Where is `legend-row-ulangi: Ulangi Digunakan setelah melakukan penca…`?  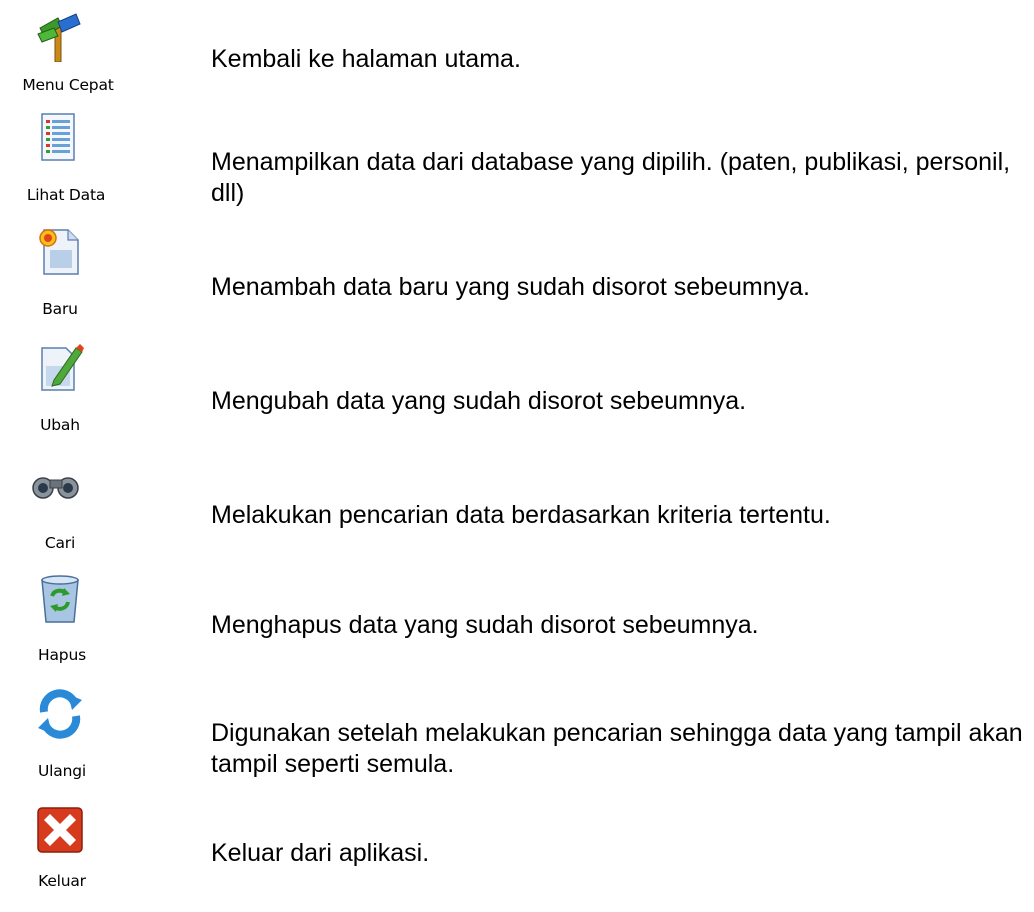 legend-row-ulangi: Ulangi Digunakan setelah melakukan penca… is located at coordinates (517, 741).